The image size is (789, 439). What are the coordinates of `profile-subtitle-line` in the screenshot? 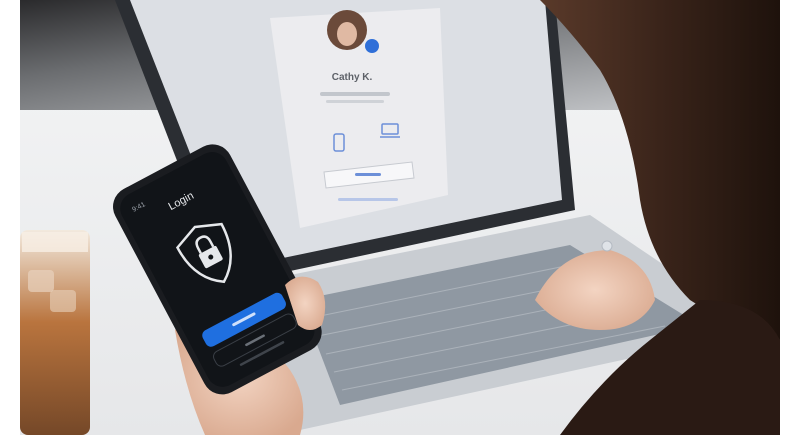 It's located at (355, 94).